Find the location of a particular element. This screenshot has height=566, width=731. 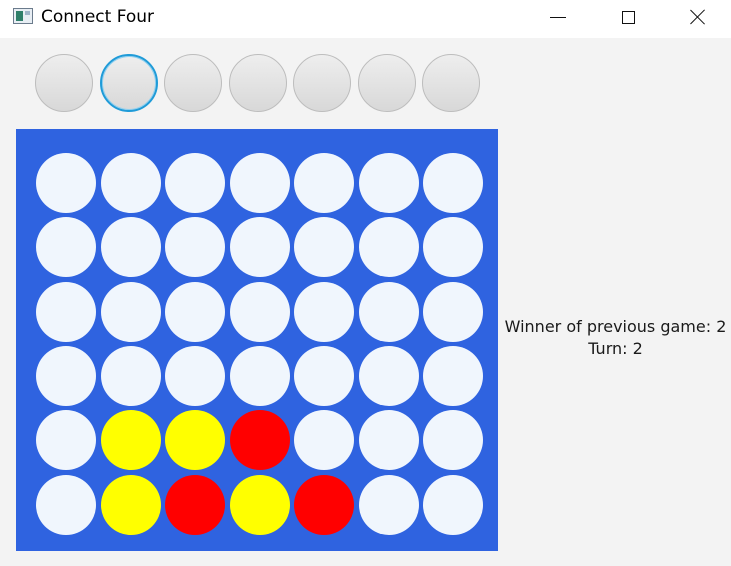

window-title: Connect Four is located at coordinates (98, 17).